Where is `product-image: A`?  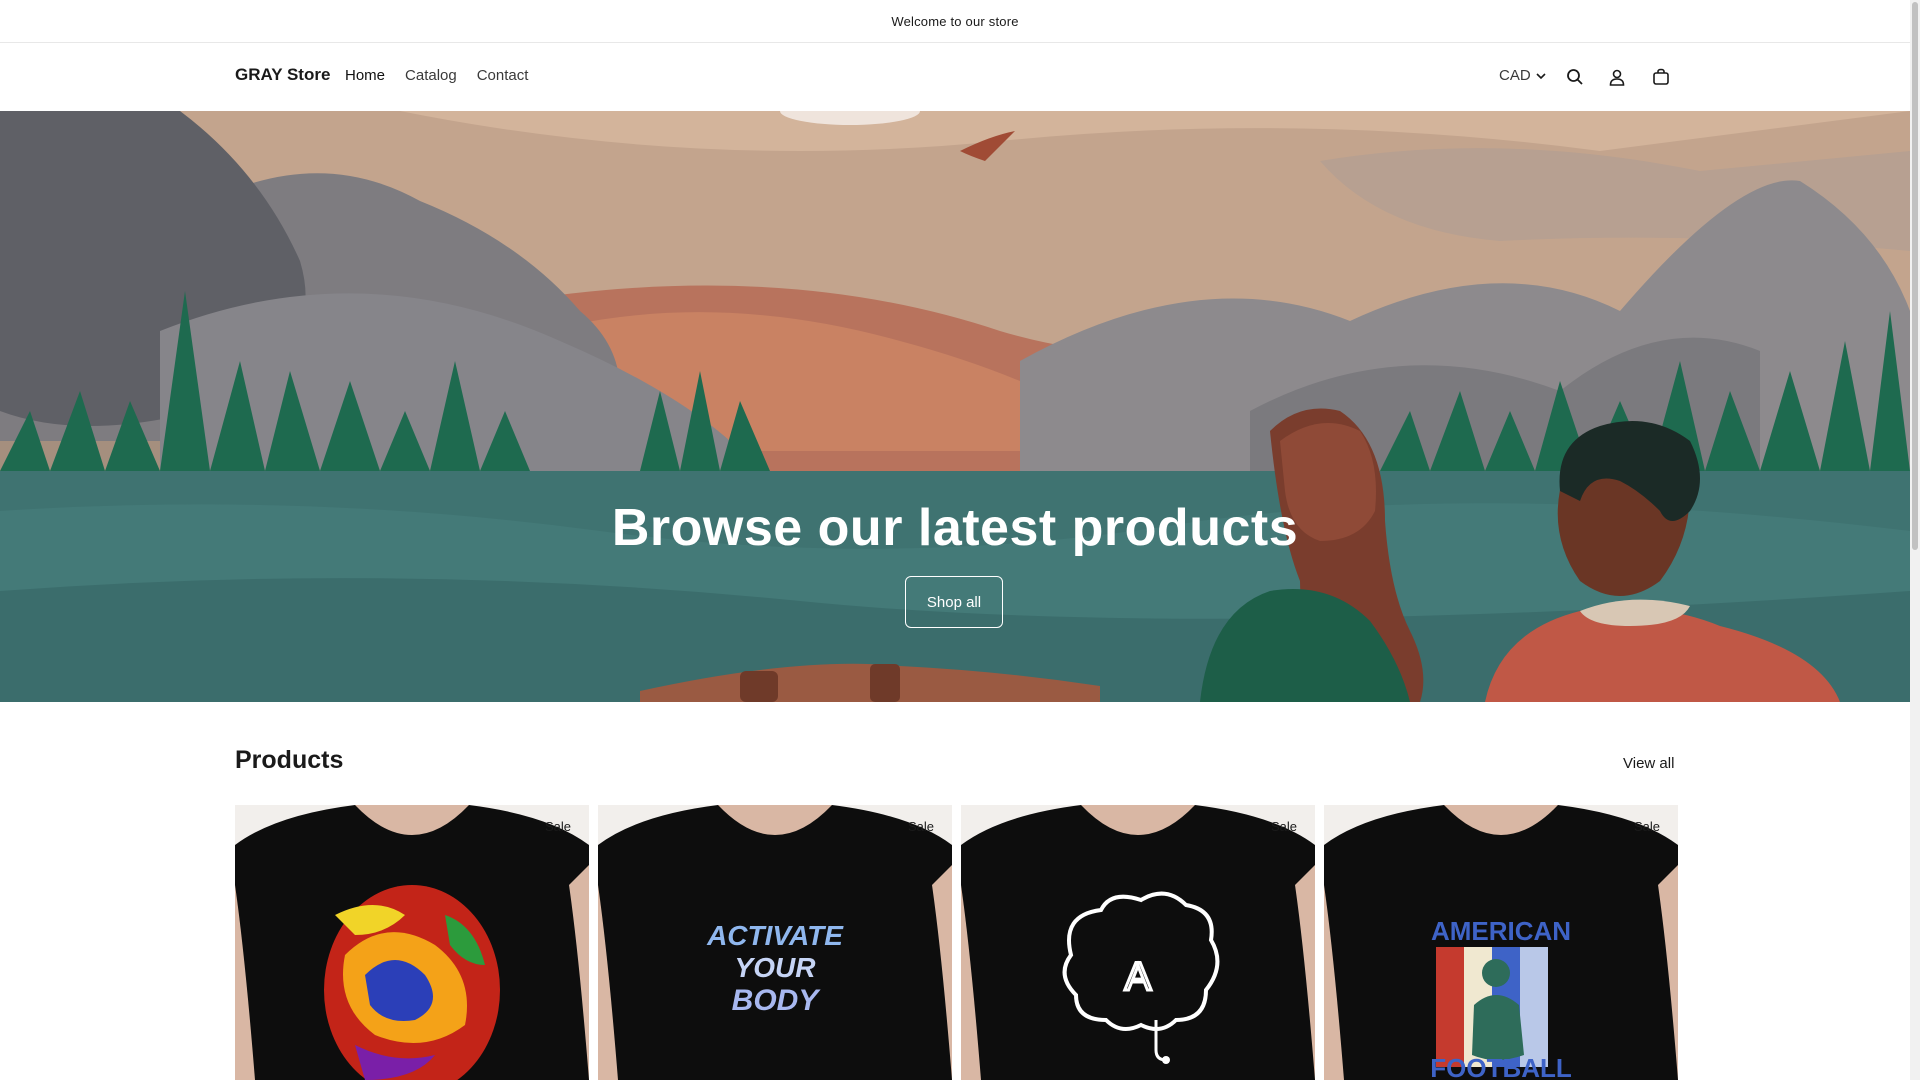
product-image: A is located at coordinates (1138, 942).